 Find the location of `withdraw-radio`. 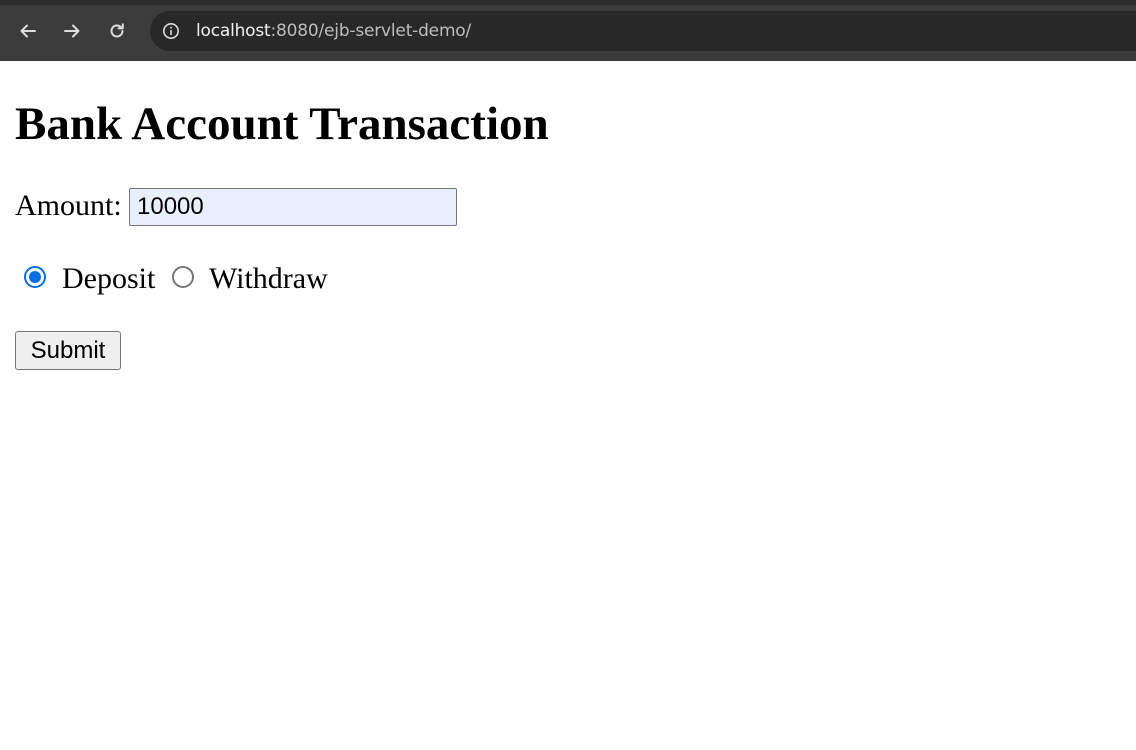

withdraw-radio is located at coordinates (183, 277).